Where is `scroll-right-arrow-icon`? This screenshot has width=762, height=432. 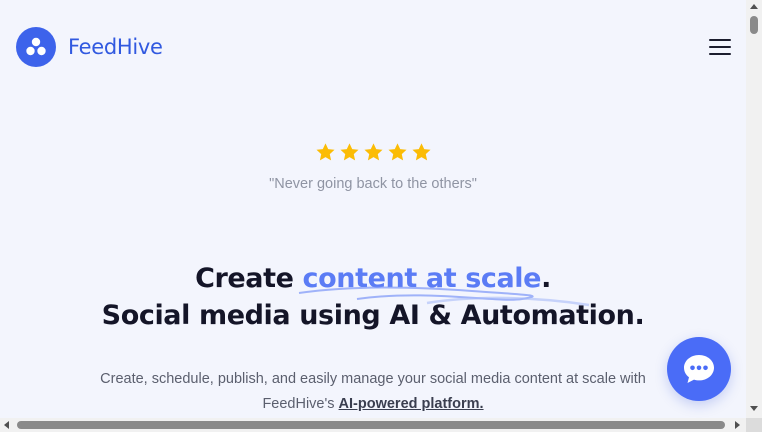 scroll-right-arrow-icon is located at coordinates (737, 425).